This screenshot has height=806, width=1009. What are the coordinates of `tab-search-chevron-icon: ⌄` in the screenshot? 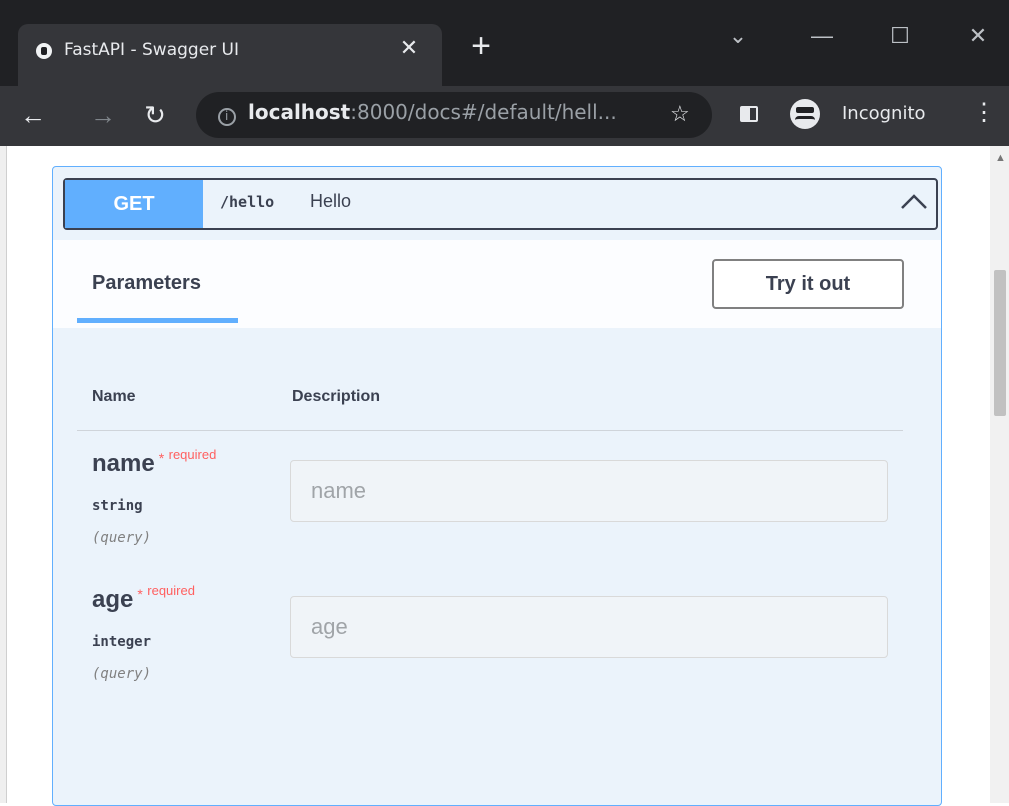 It's located at (738, 36).